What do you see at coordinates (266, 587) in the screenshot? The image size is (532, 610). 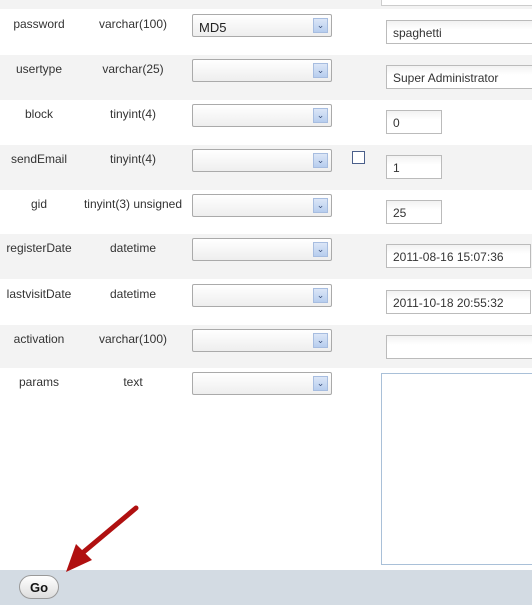 I see `form-footer: Go` at bounding box center [266, 587].